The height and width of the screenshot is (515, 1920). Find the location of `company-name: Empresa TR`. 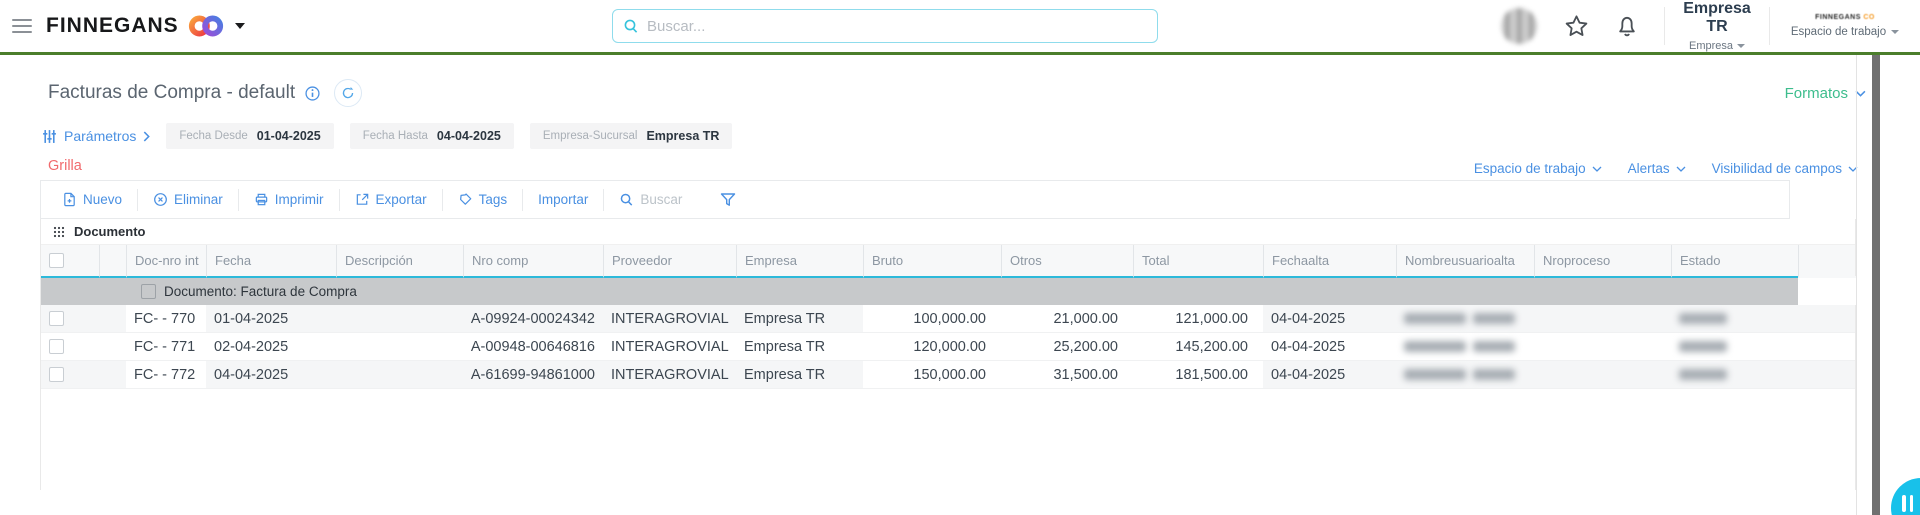

company-name: Empresa TR is located at coordinates (1717, 17).